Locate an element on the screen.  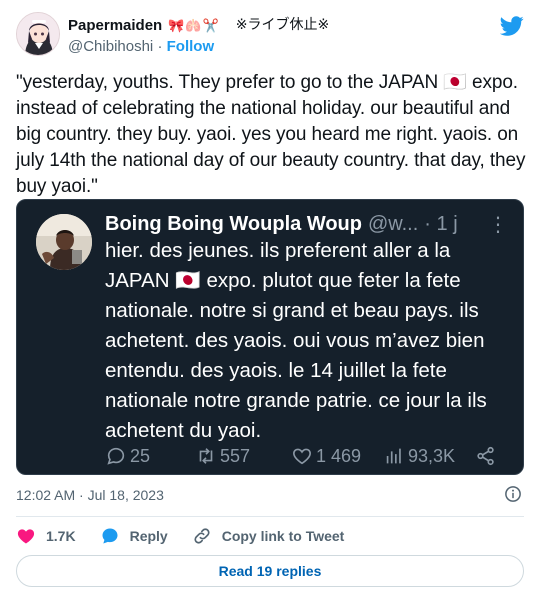
author-name-row: Papermaiden 🎀🫁✂️ ※ライブ休止※ is located at coordinates (198, 25).